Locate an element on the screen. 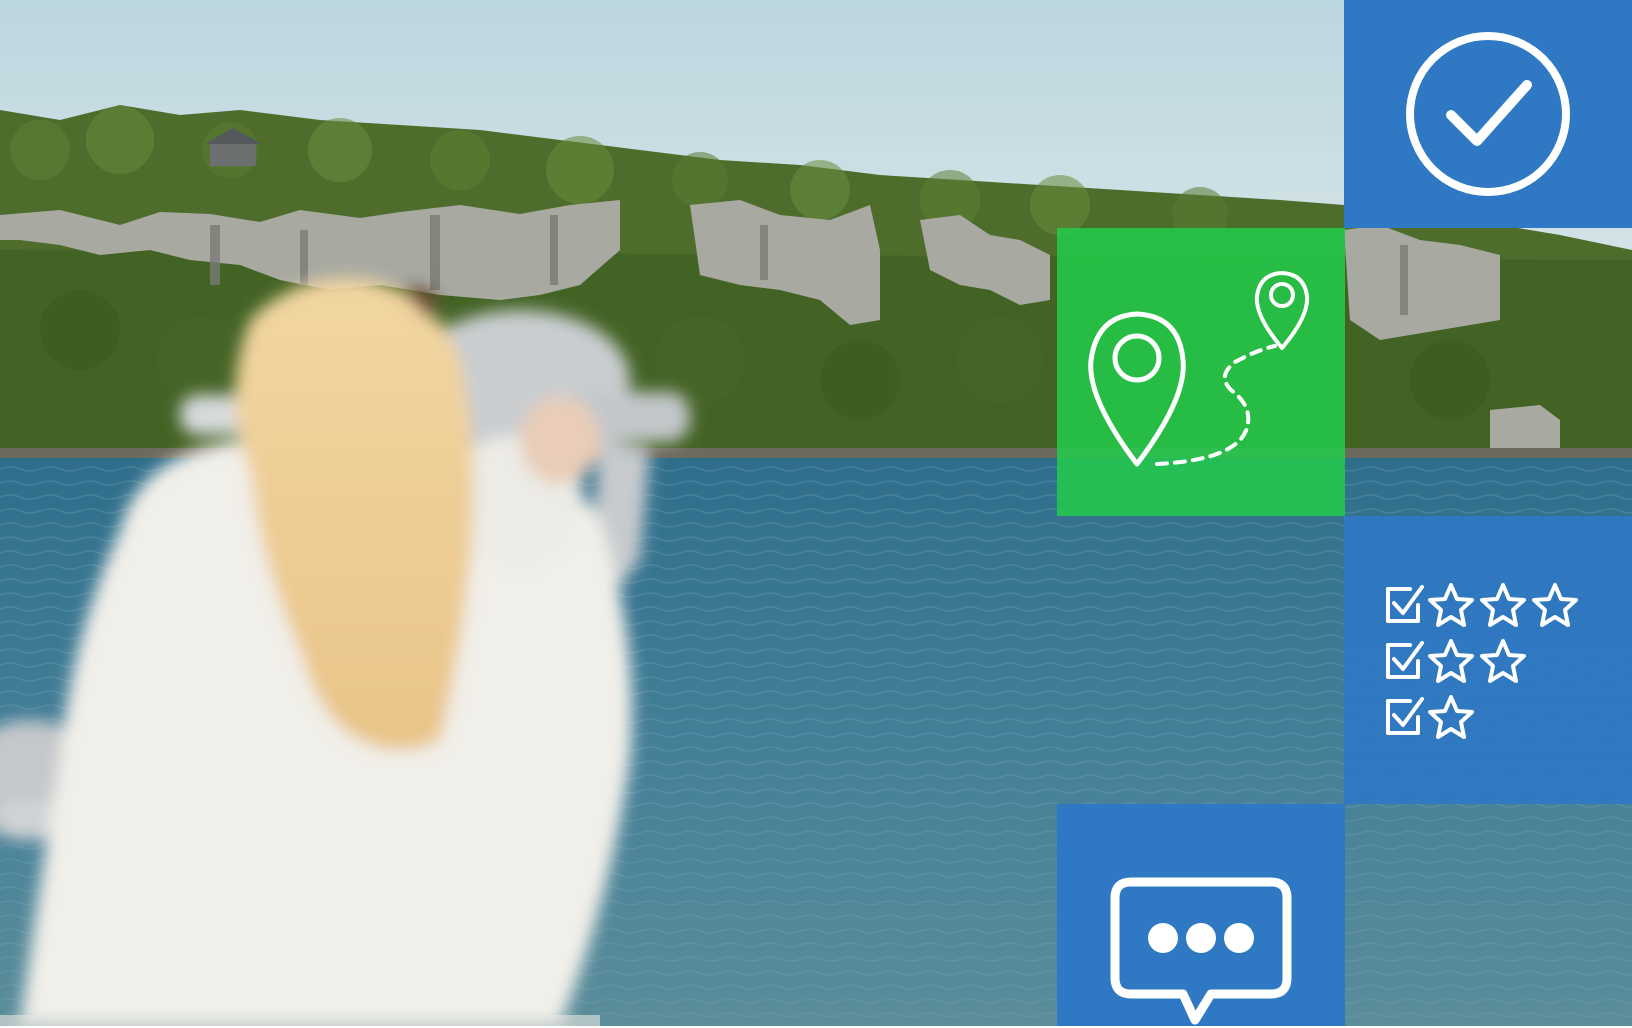 This screenshot has height=1028, width=1632. checklist-stars-icon is located at coordinates (1482, 661).